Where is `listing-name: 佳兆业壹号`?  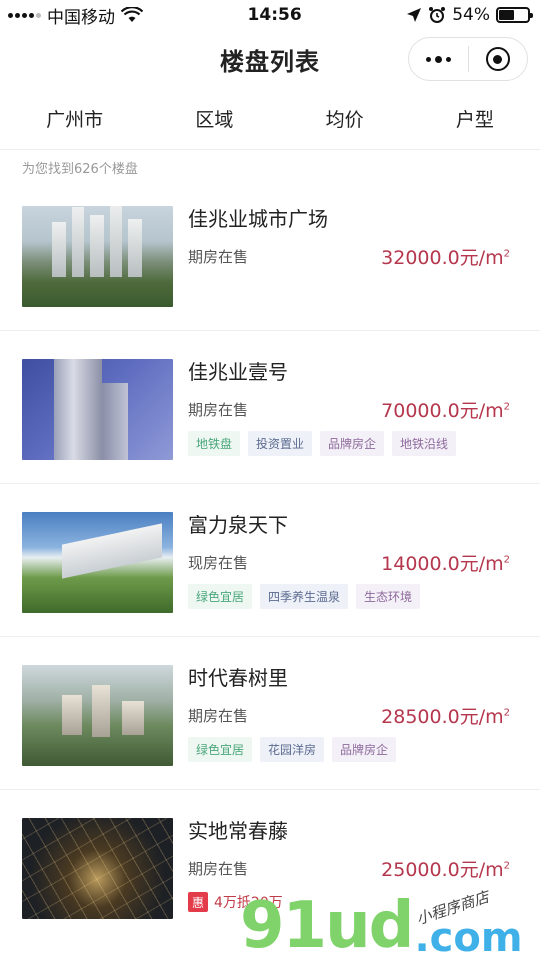 listing-name: 佳兆业壹号 is located at coordinates (238, 372).